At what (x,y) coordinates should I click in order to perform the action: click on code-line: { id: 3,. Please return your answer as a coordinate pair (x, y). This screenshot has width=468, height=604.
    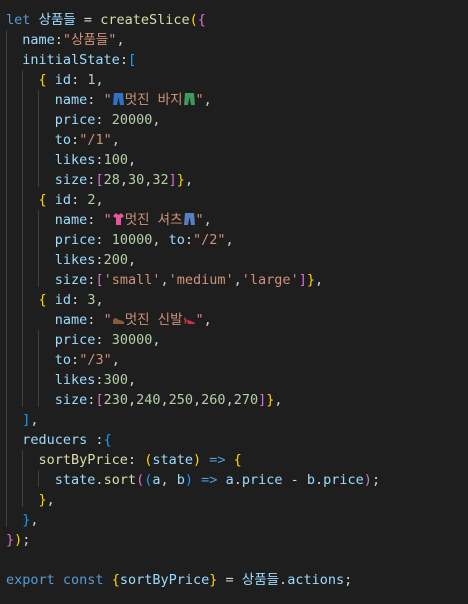
    Looking at the image, I should click on (55, 300).